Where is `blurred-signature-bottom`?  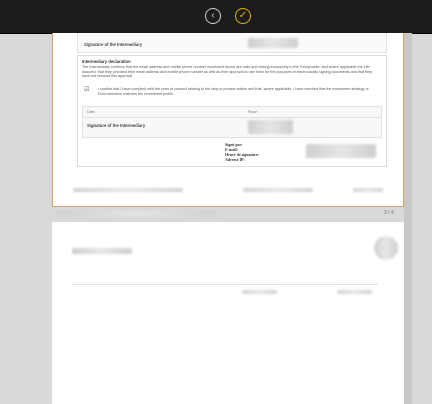 blurred-signature-bottom is located at coordinates (270, 127).